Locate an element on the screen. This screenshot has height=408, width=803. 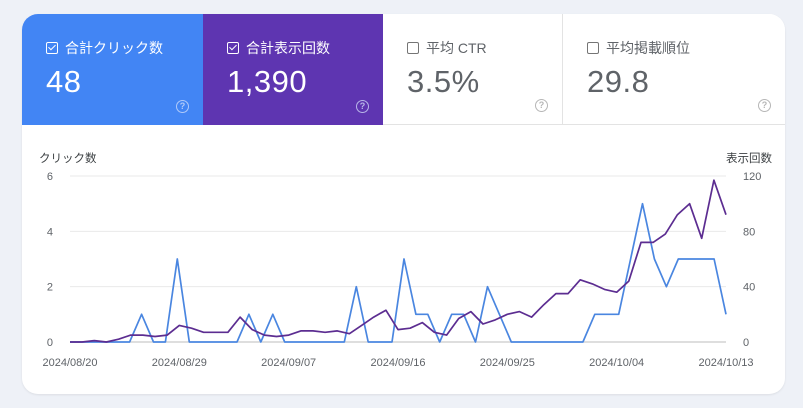
metric-label: 平均掲載順位 is located at coordinates (648, 48).